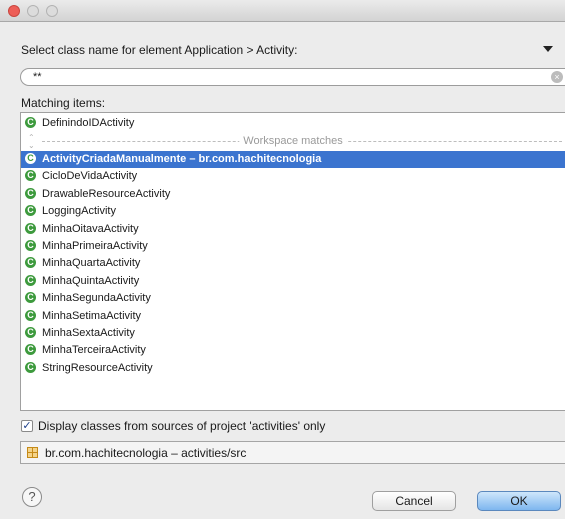 This screenshot has height=519, width=565. I want to click on list-item: C MinhaSextaActivity, so click(293, 333).